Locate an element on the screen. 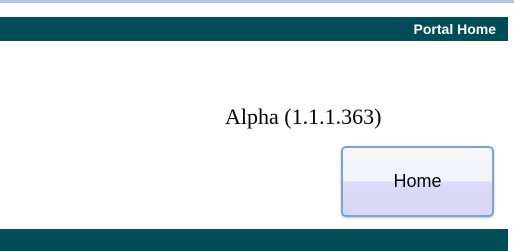 The image size is (514, 251). footer-bar is located at coordinates (254, 240).